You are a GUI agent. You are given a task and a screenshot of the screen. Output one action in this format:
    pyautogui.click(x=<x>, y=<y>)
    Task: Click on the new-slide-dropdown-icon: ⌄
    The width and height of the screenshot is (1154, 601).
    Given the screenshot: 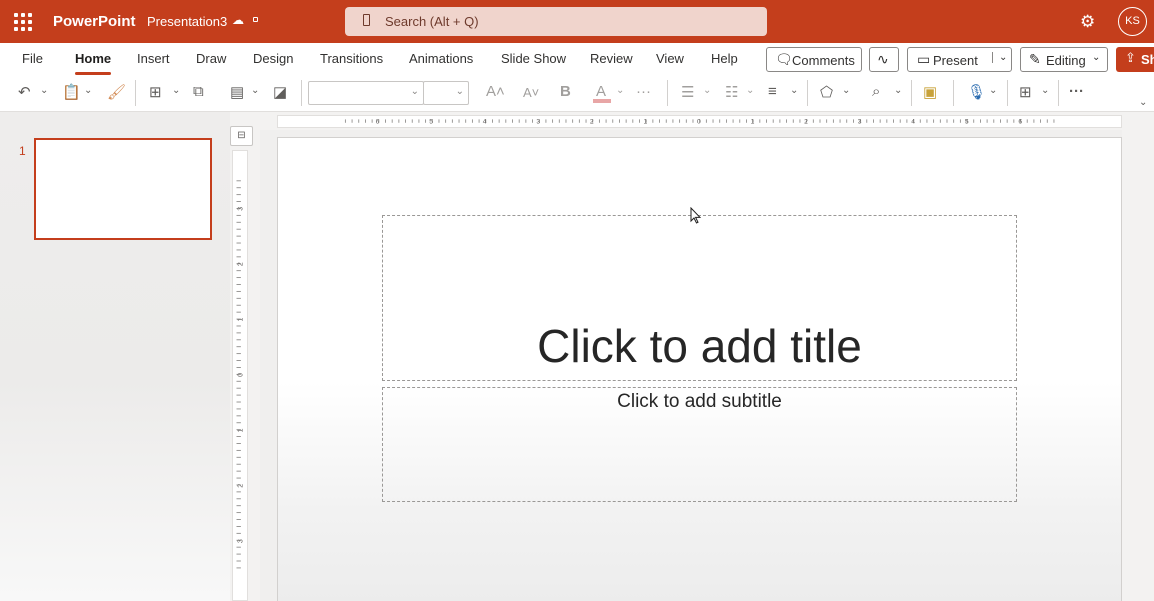 What is the action you would take?
    pyautogui.click(x=176, y=90)
    